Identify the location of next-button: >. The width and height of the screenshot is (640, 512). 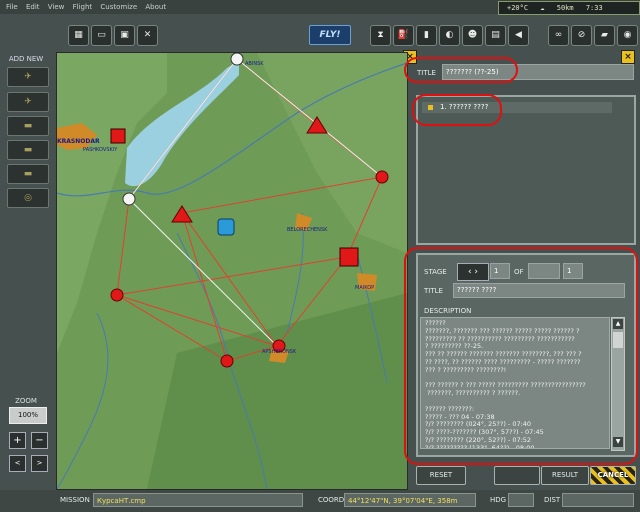
(39, 463).